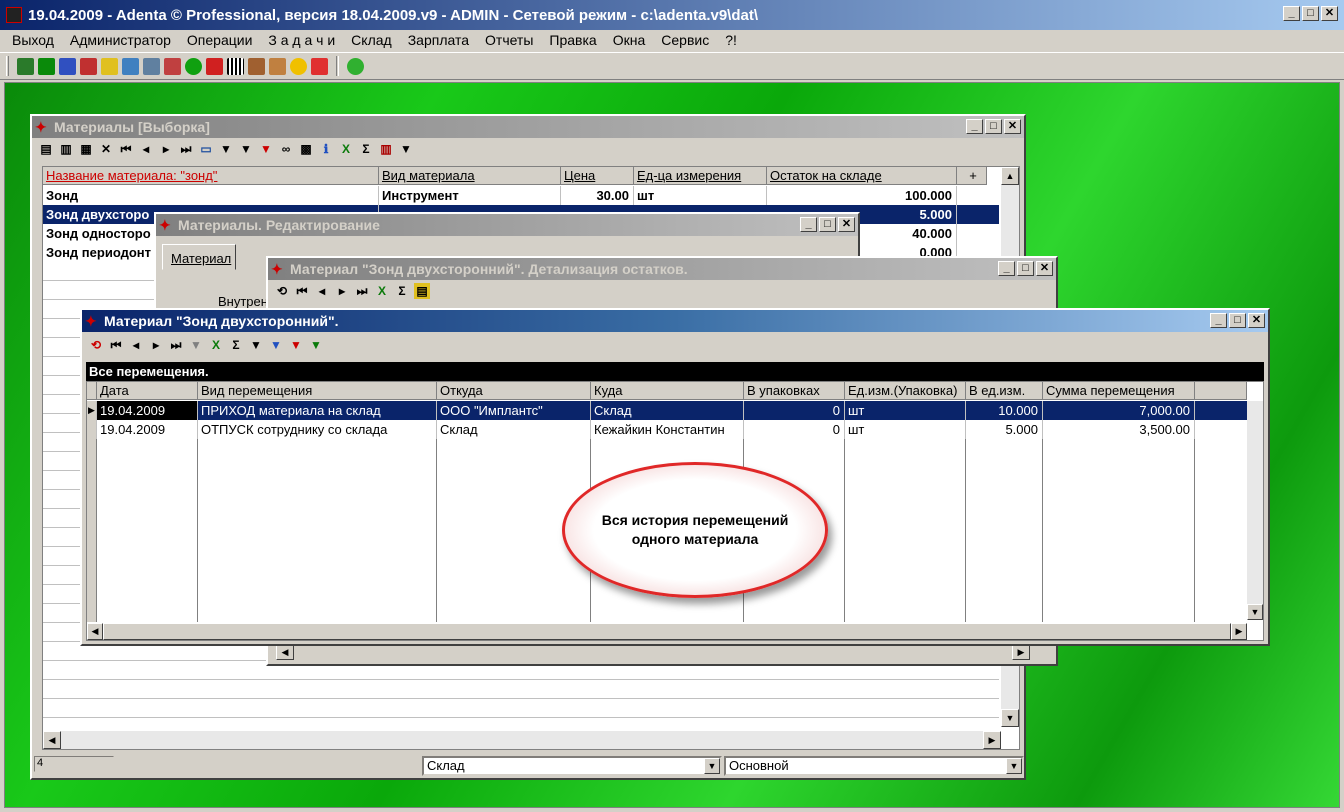 Image resolution: width=1344 pixels, height=812 pixels. What do you see at coordinates (109, 66) in the screenshot?
I see `smile-icon` at bounding box center [109, 66].